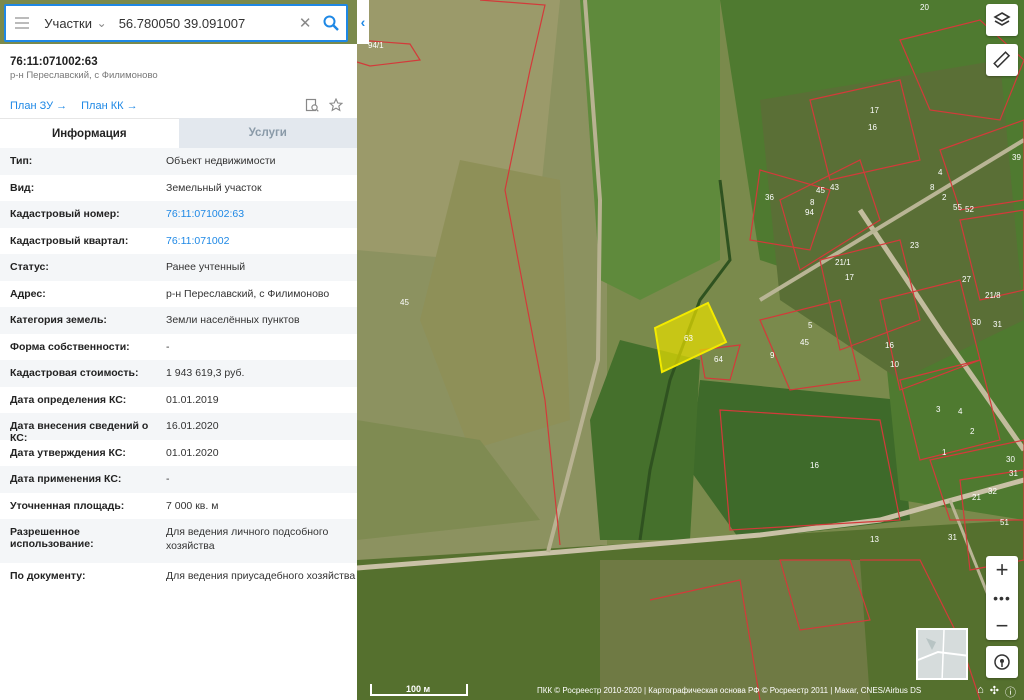 The width and height of the screenshot is (1024, 700). I want to click on row-label: Уточненная площадь:, so click(67, 505).